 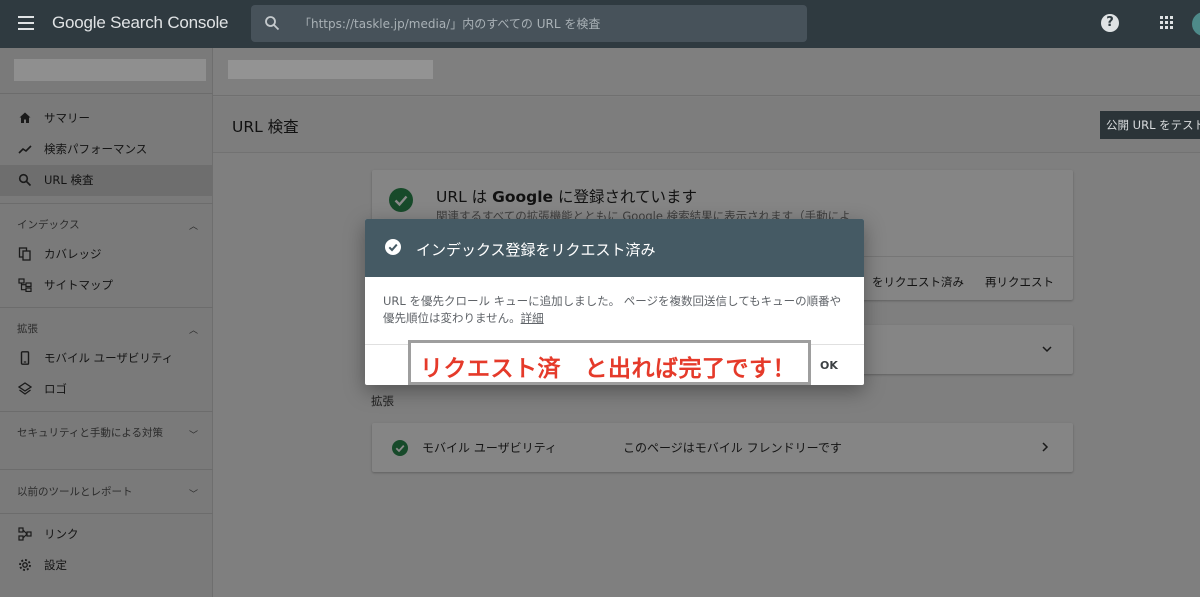 I want to click on dialog-header: インデックス登録をリクエスト済み, so click(x=614, y=248).